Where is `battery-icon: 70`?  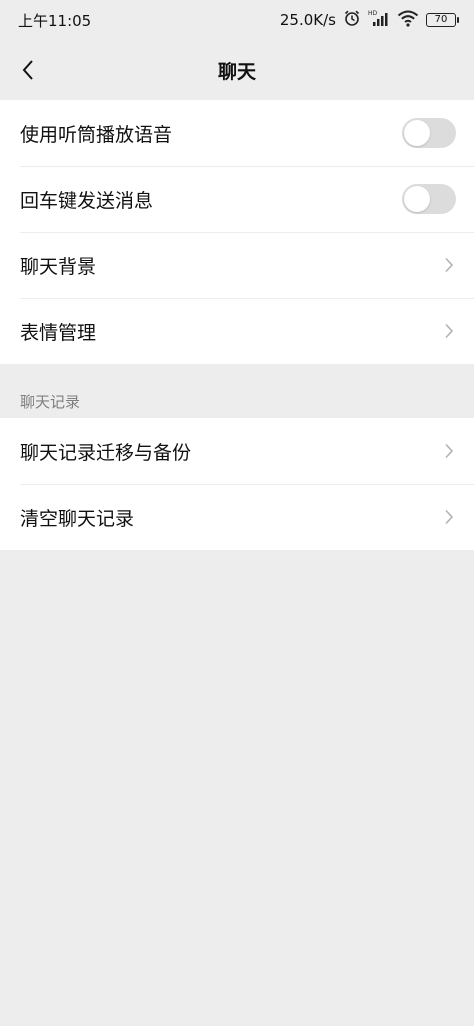 battery-icon: 70 is located at coordinates (442, 20).